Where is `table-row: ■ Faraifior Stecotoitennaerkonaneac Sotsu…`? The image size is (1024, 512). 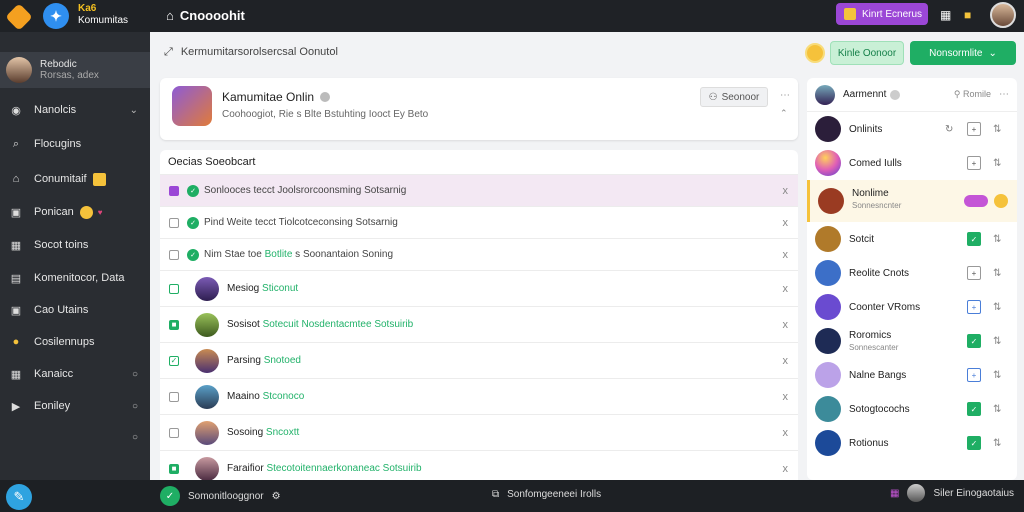
table-row: ■ Faraifior Stecotoitennaerkonaneac Sotsu… is located at coordinates (479, 465).